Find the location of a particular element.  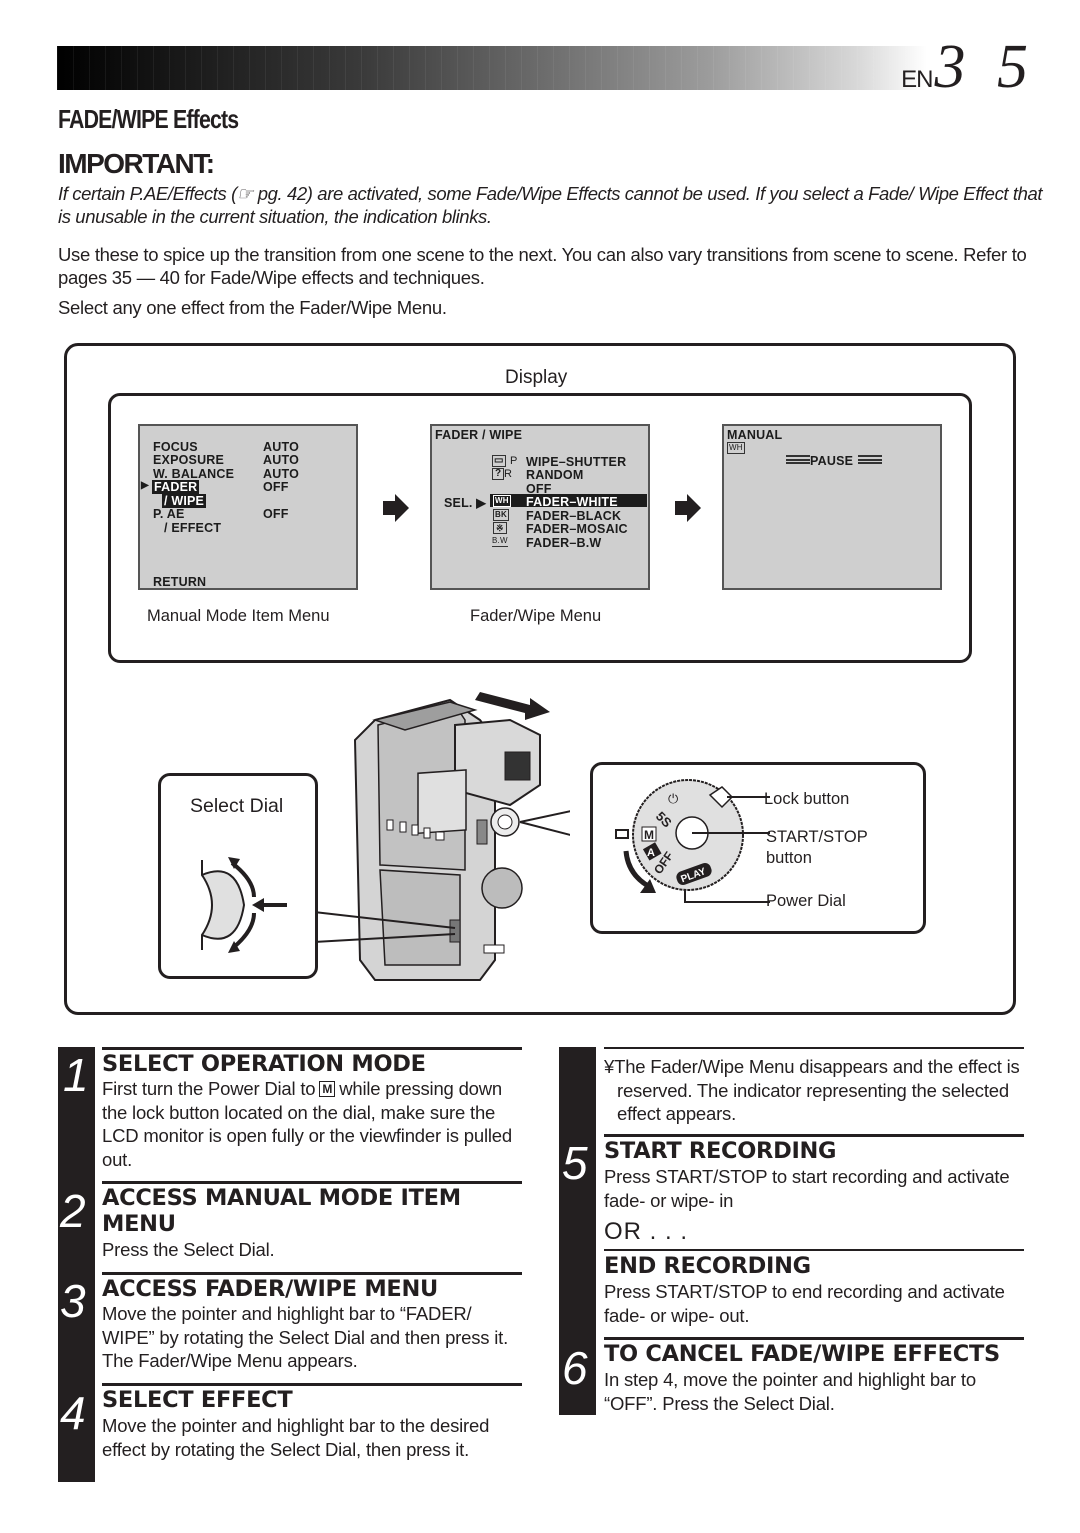

dial-position-a: A is located at coordinates (651, 853).